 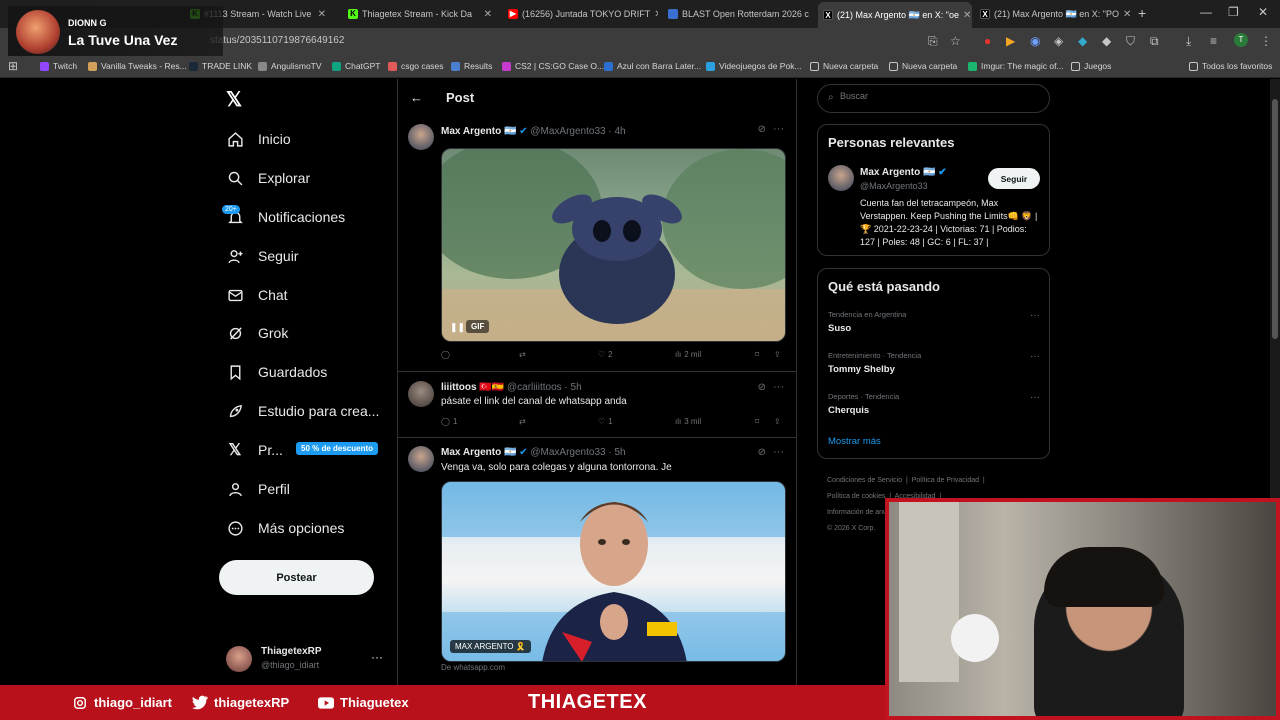 I want to click on star-icon: ☆, so click(x=955, y=41).